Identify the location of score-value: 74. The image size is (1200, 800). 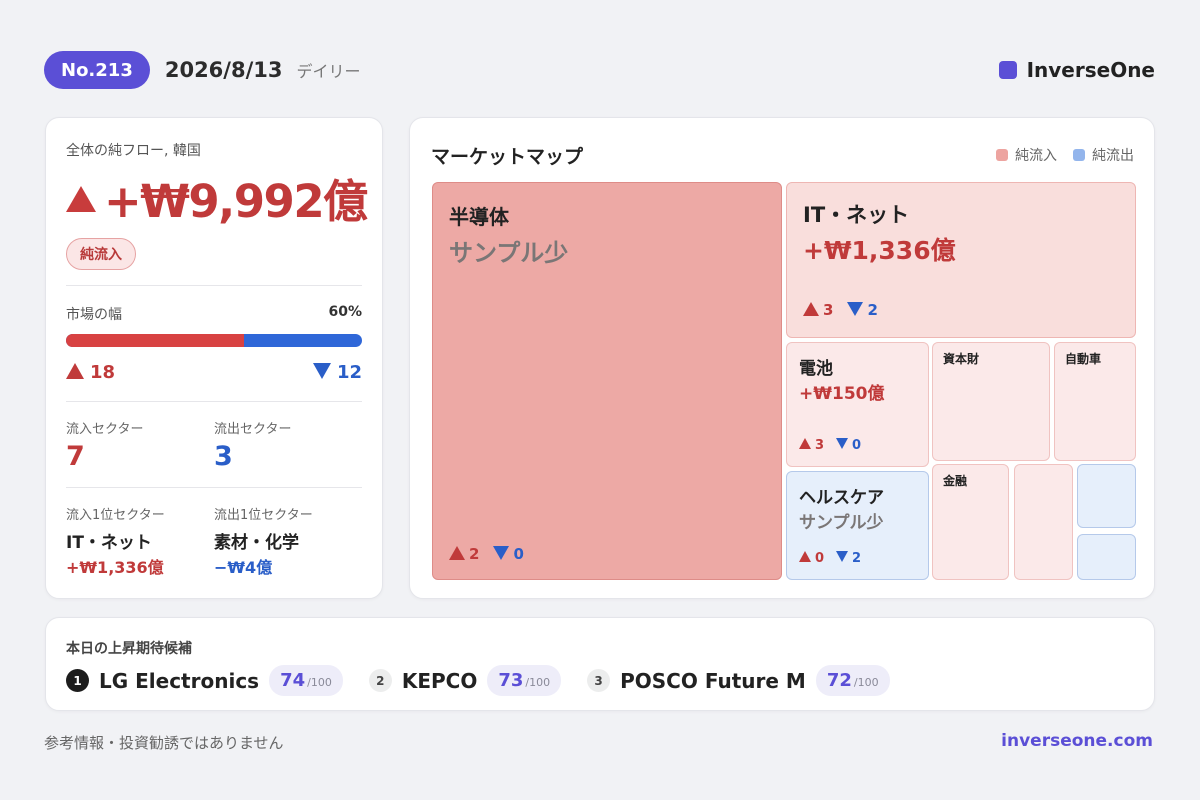
(293, 680).